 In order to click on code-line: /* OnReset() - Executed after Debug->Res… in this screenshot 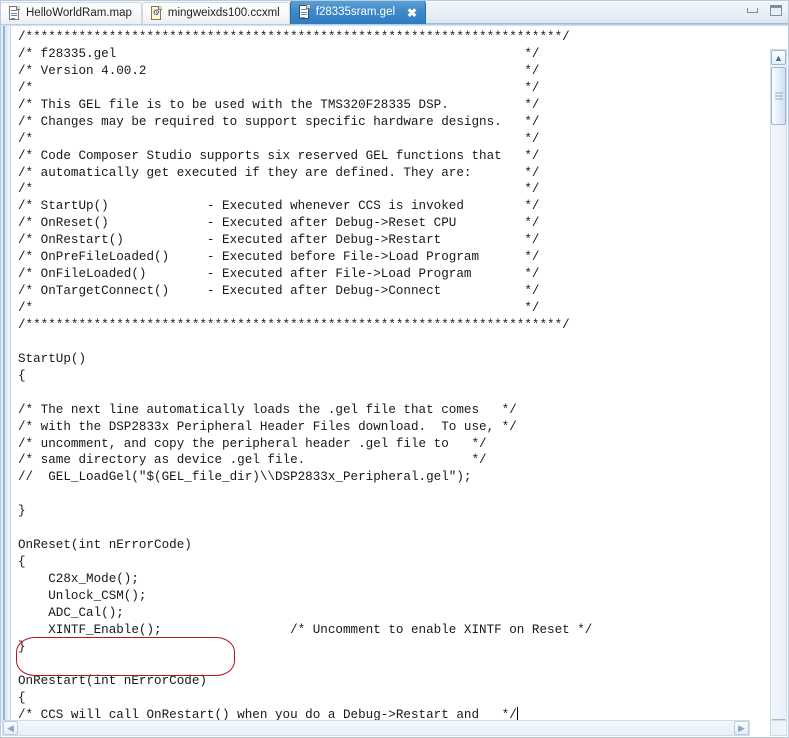, I will do `click(279, 223)`.